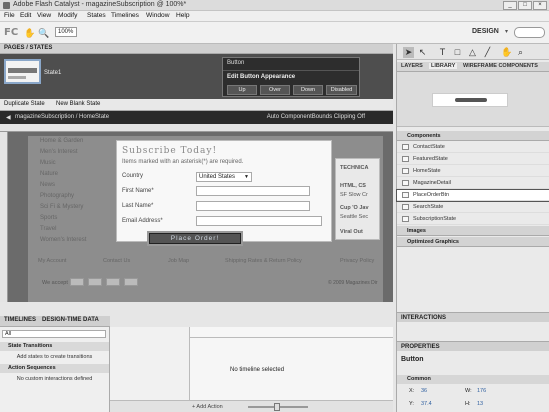 This screenshot has width=549, height=412. What do you see at coordinates (52, 73) in the screenshot?
I see `state-name: State1` at bounding box center [52, 73].